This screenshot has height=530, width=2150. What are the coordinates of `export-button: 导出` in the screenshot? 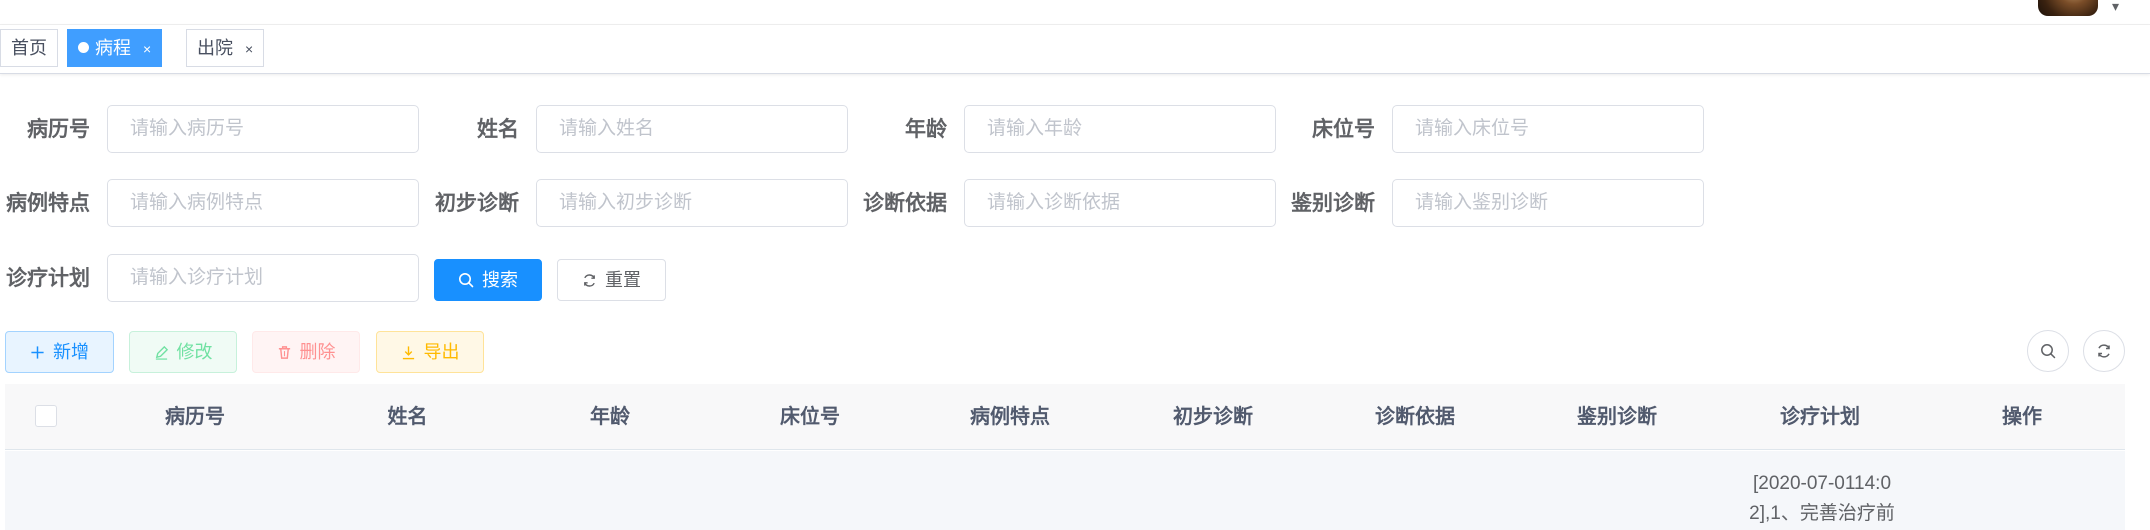 It's located at (430, 352).